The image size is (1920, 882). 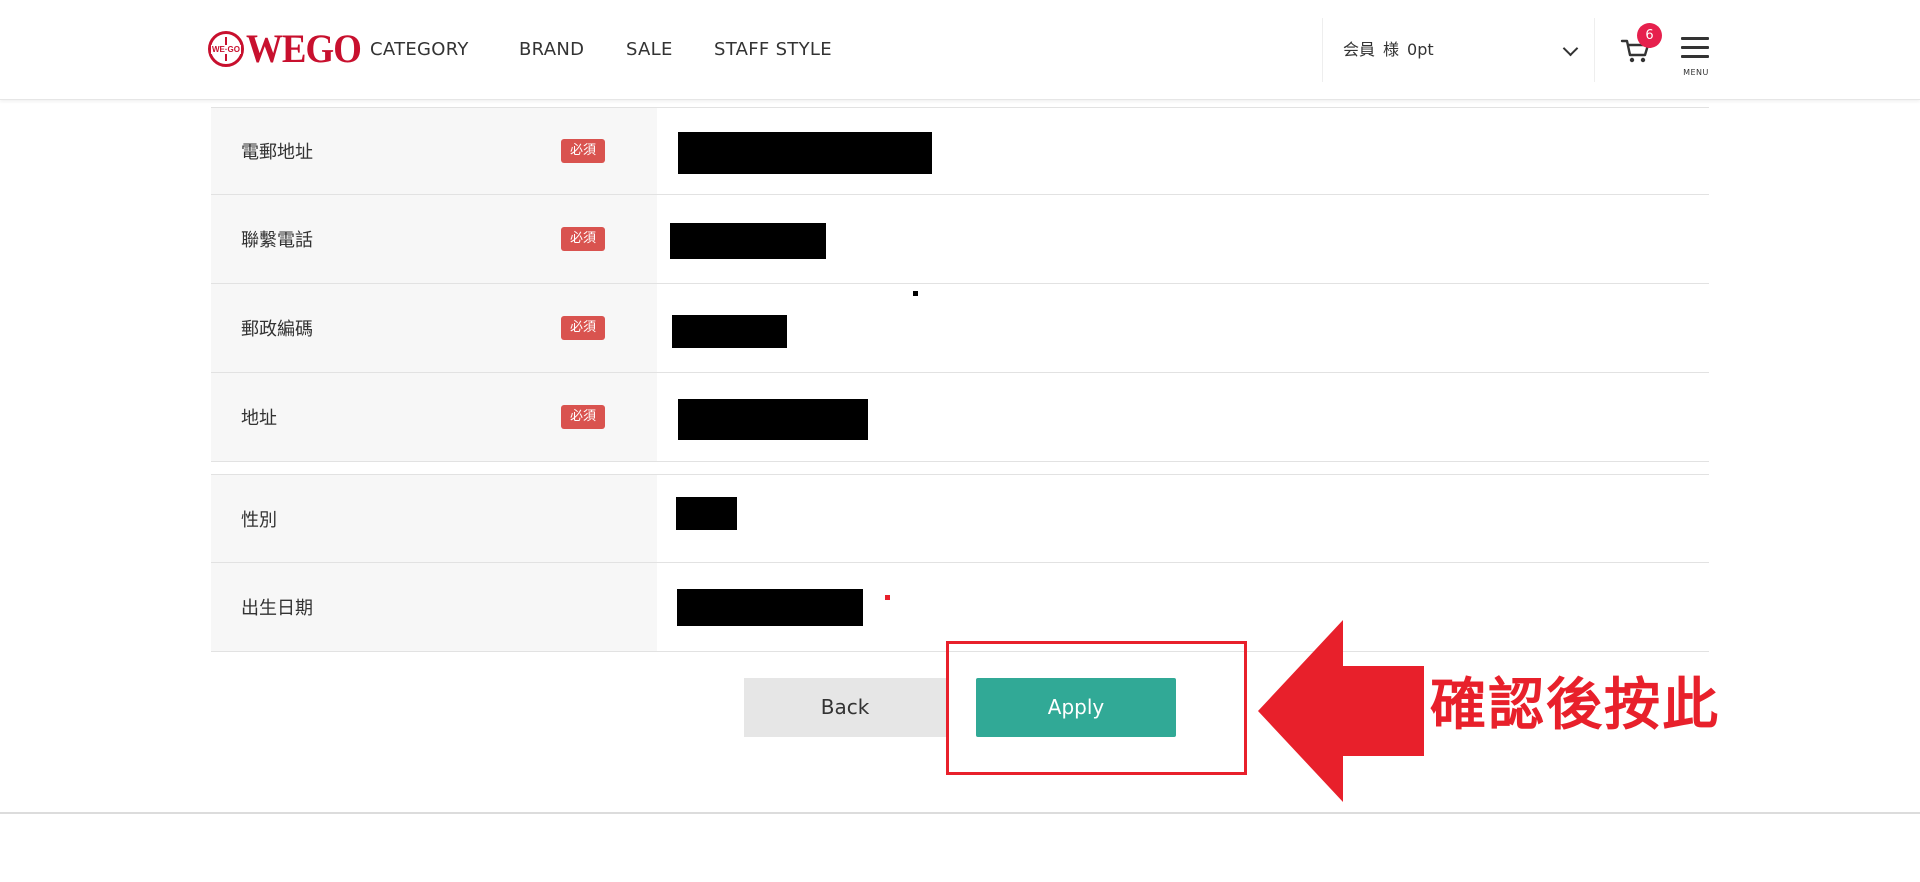 What do you see at coordinates (304, 48) in the screenshot?
I see `logo-text: WEGO` at bounding box center [304, 48].